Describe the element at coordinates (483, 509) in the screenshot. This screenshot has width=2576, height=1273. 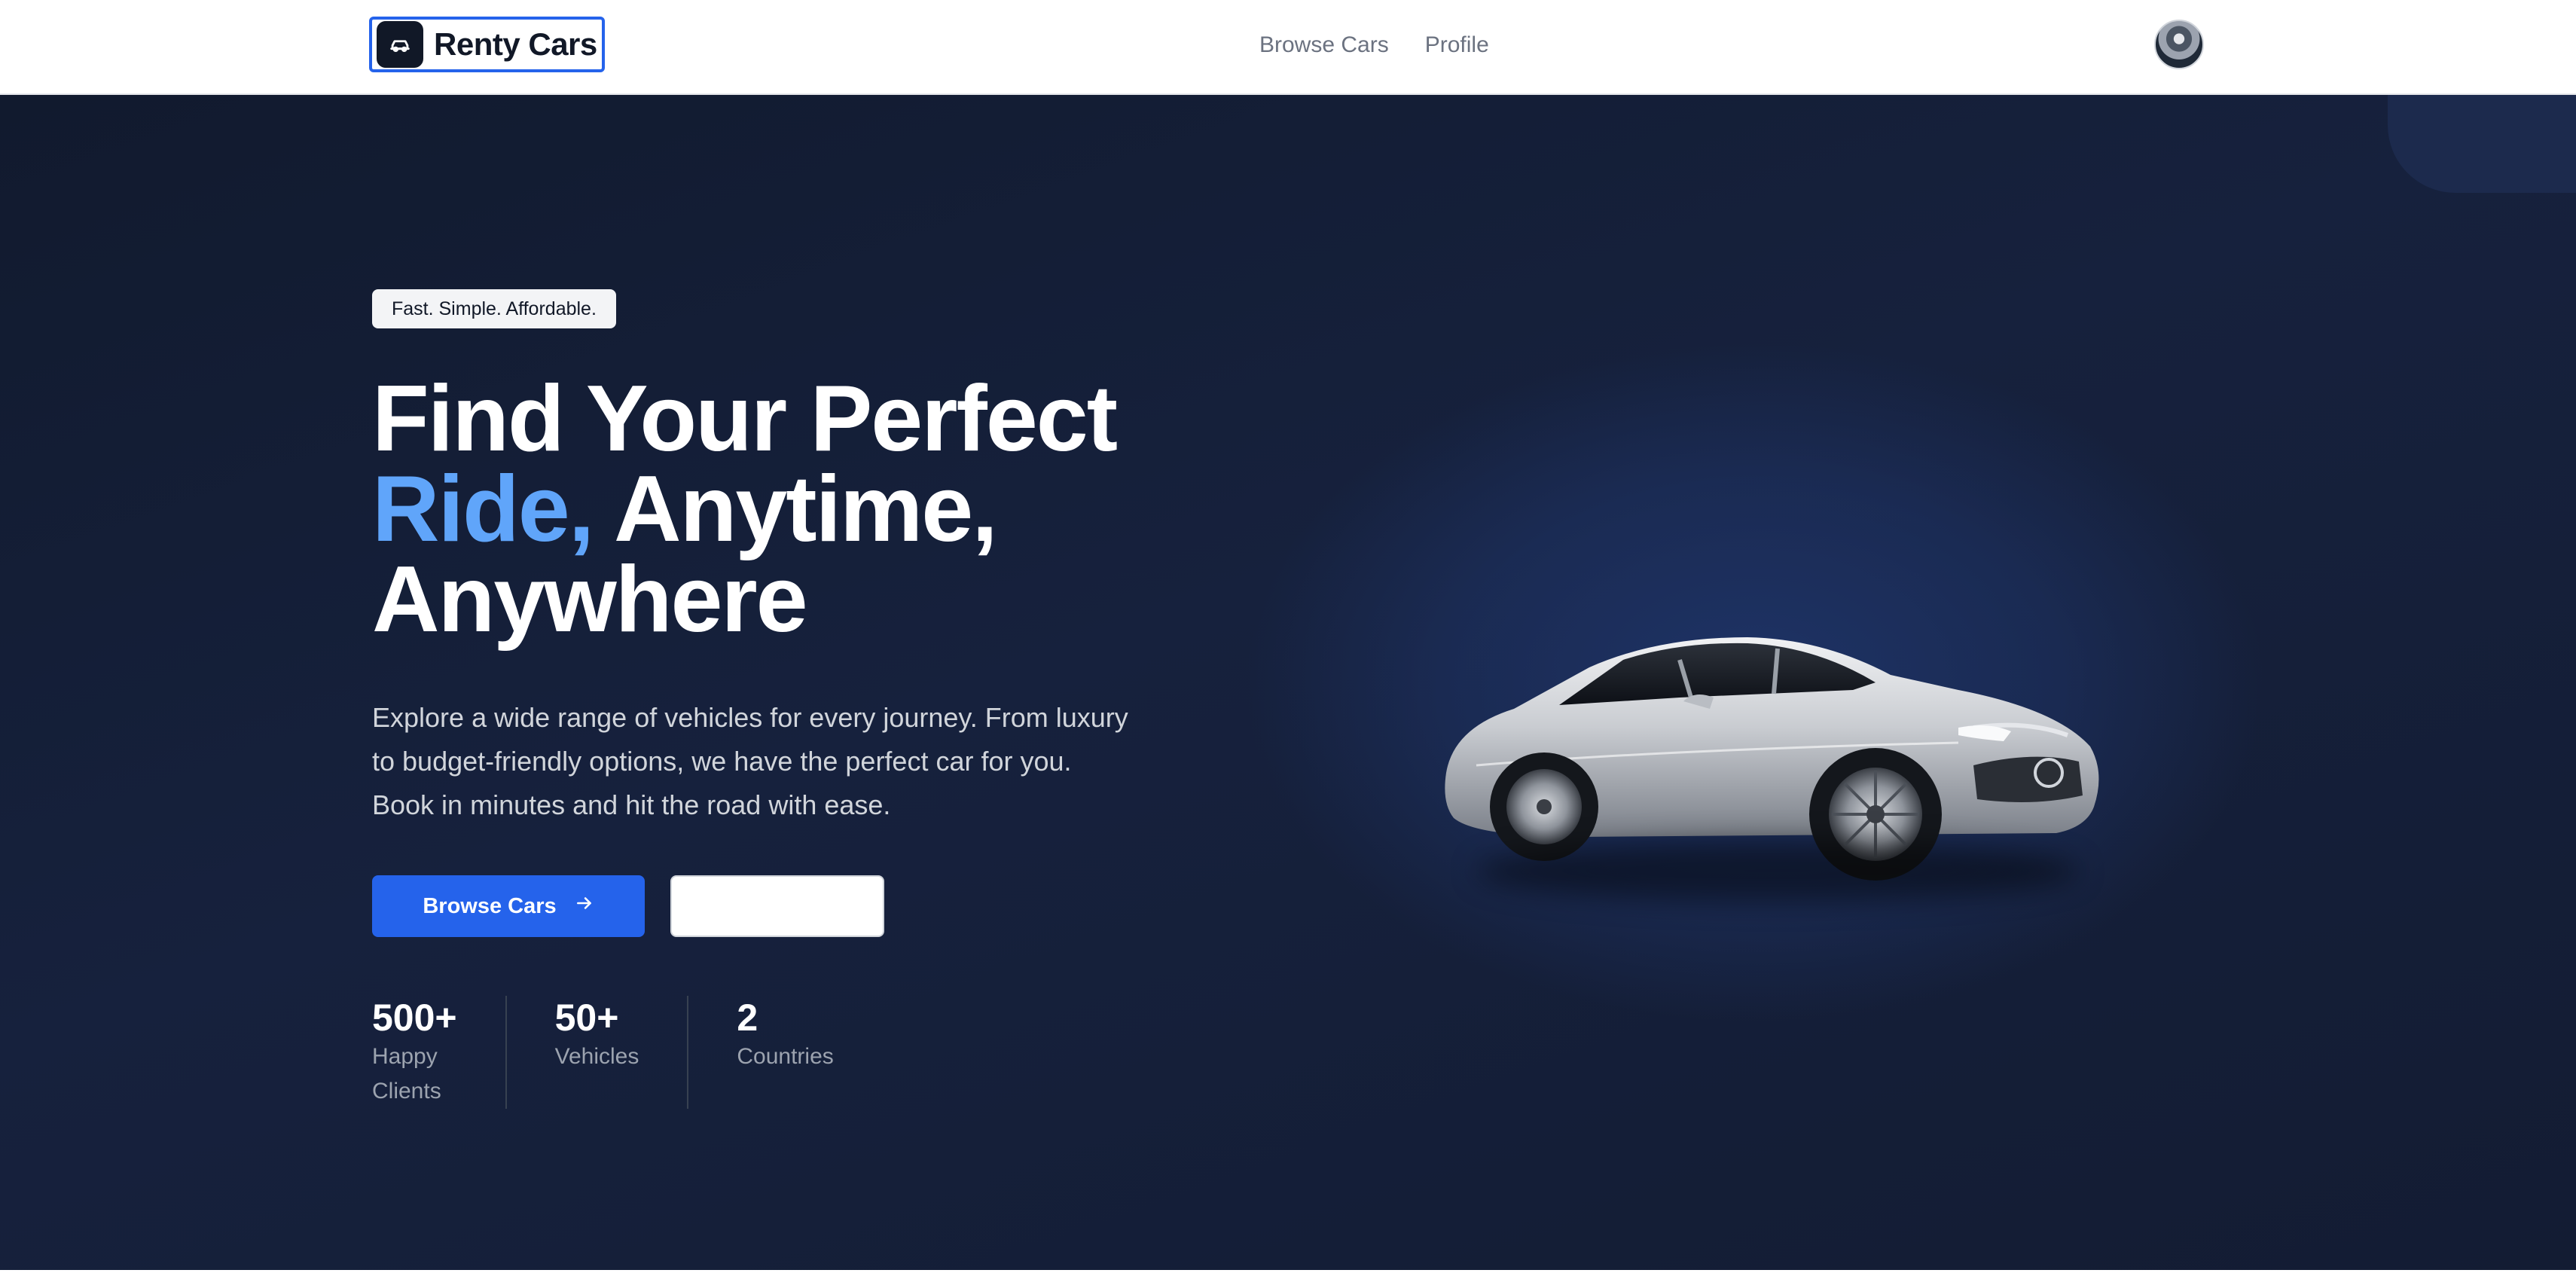
I see `headline-accent: Ride,` at that location.